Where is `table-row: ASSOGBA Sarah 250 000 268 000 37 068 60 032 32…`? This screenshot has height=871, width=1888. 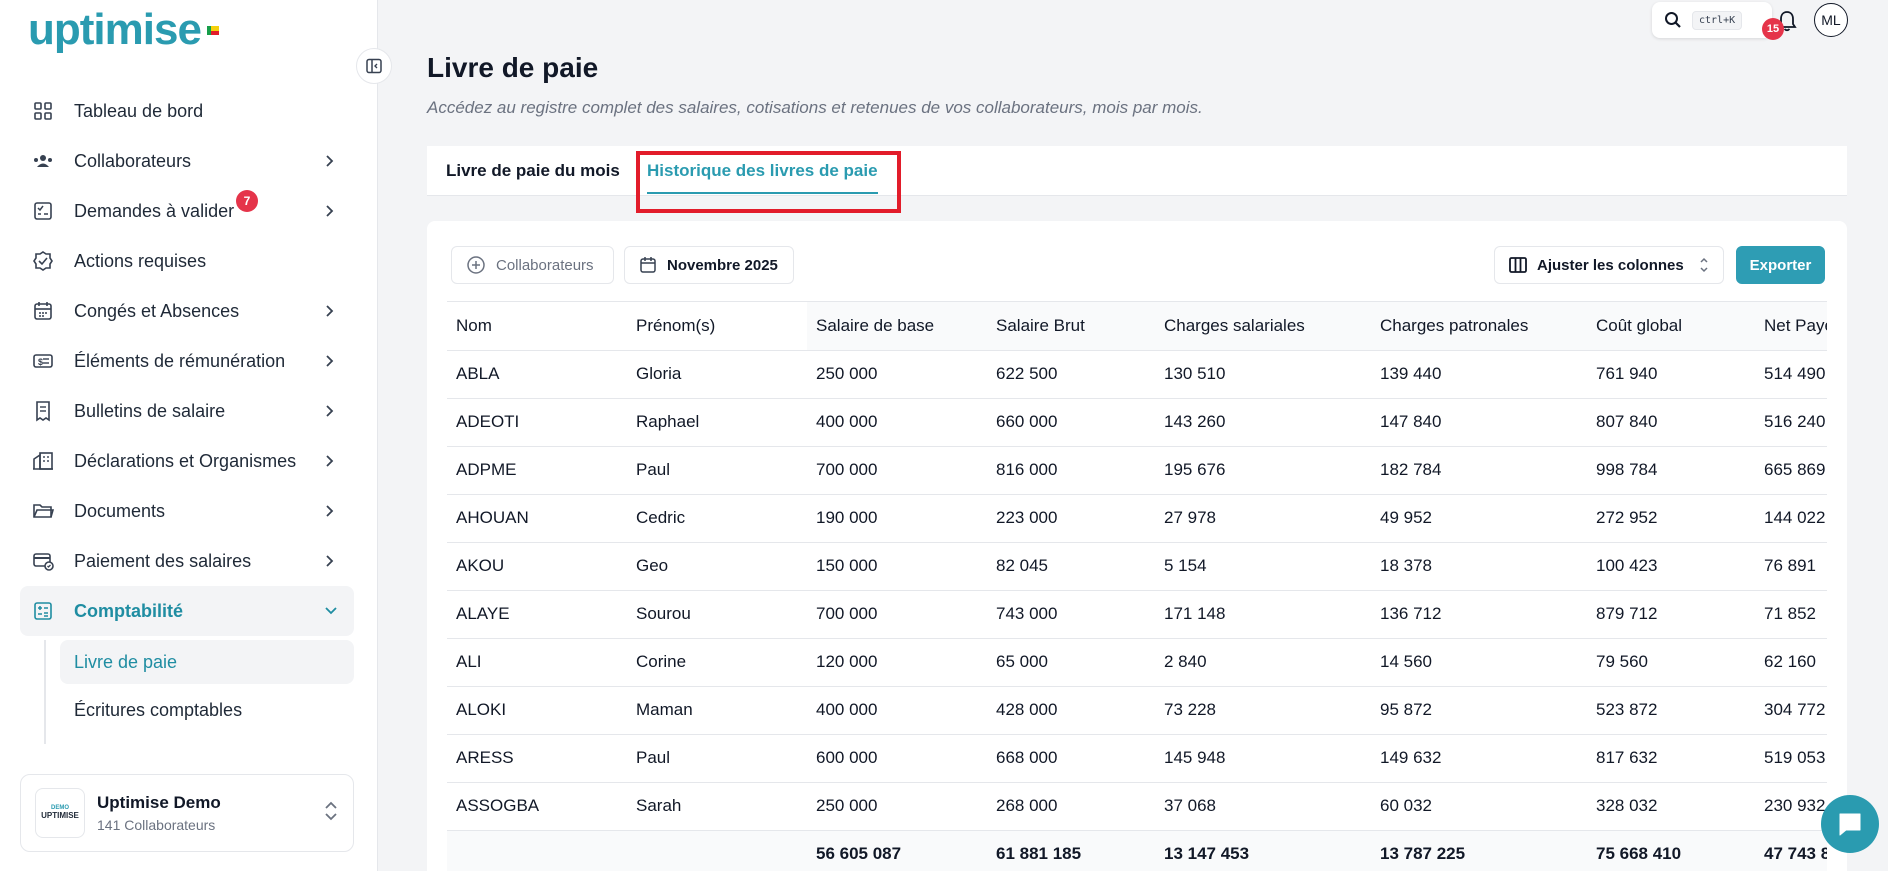 table-row: ASSOGBA Sarah 250 000 268 000 37 068 60 032 32… is located at coordinates (1137, 806).